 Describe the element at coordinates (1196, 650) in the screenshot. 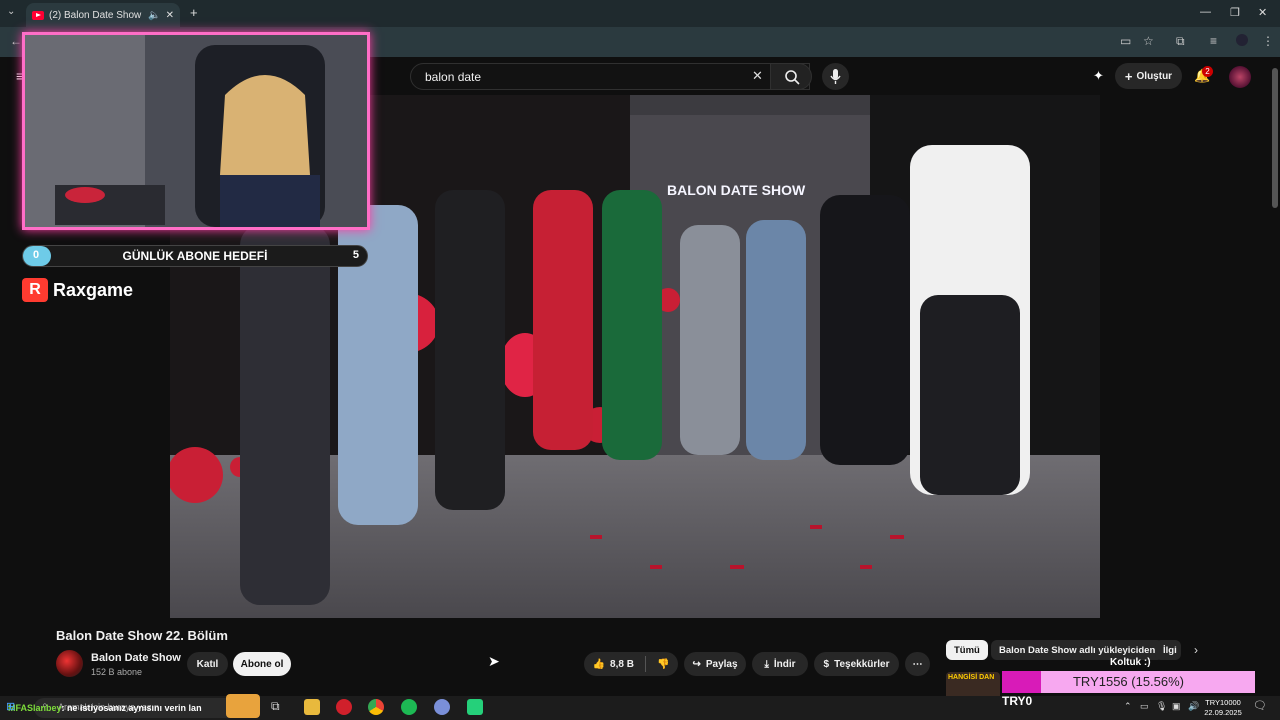

I see `chips-next-chevron-icon: ›` at that location.